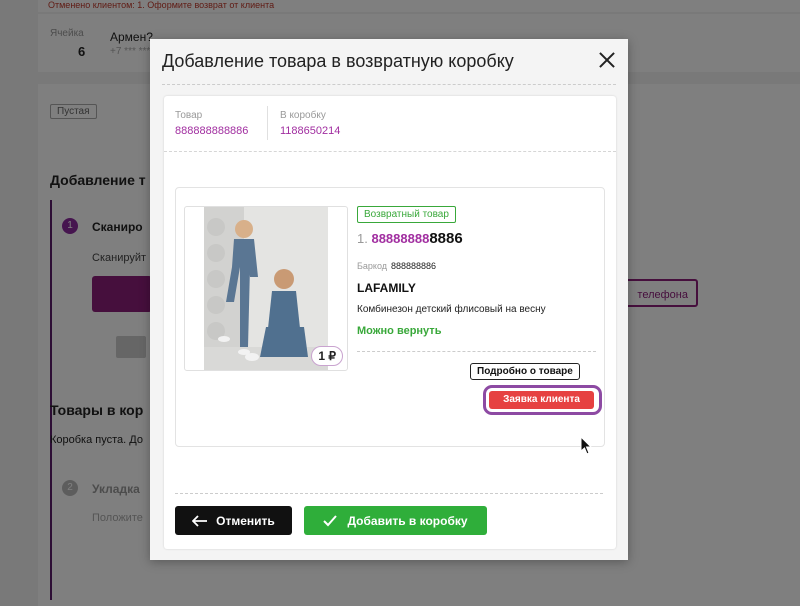  I want to click on barcode: Баркод 888888886, so click(396, 266).